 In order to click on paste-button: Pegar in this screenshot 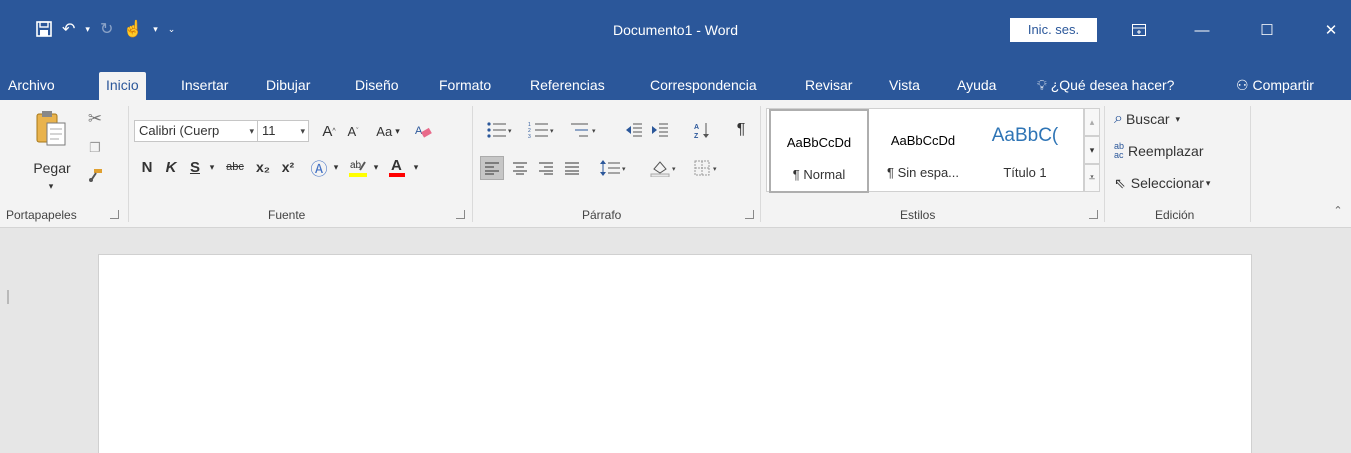, I will do `click(52, 168)`.